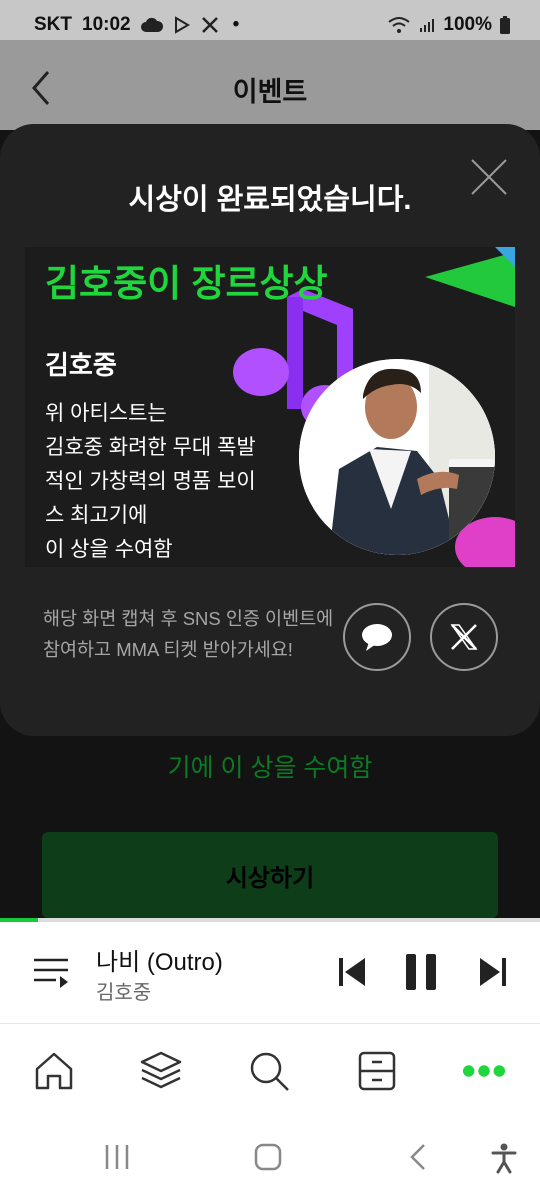  What do you see at coordinates (150, 447) in the screenshot?
I see `card-line: 김호중 화려한 무대 폭발` at bounding box center [150, 447].